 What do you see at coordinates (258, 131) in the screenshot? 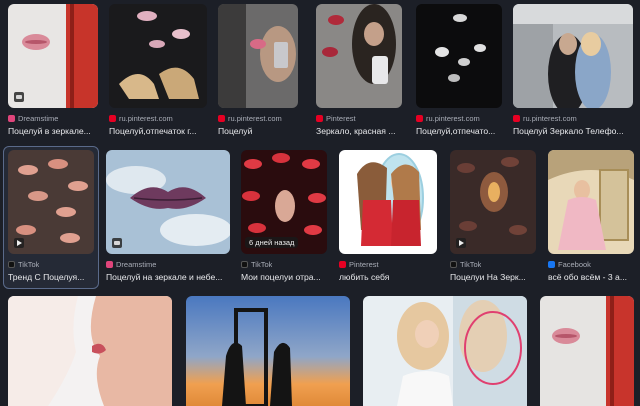
I see `result-caption: Поцелуй` at bounding box center [258, 131].